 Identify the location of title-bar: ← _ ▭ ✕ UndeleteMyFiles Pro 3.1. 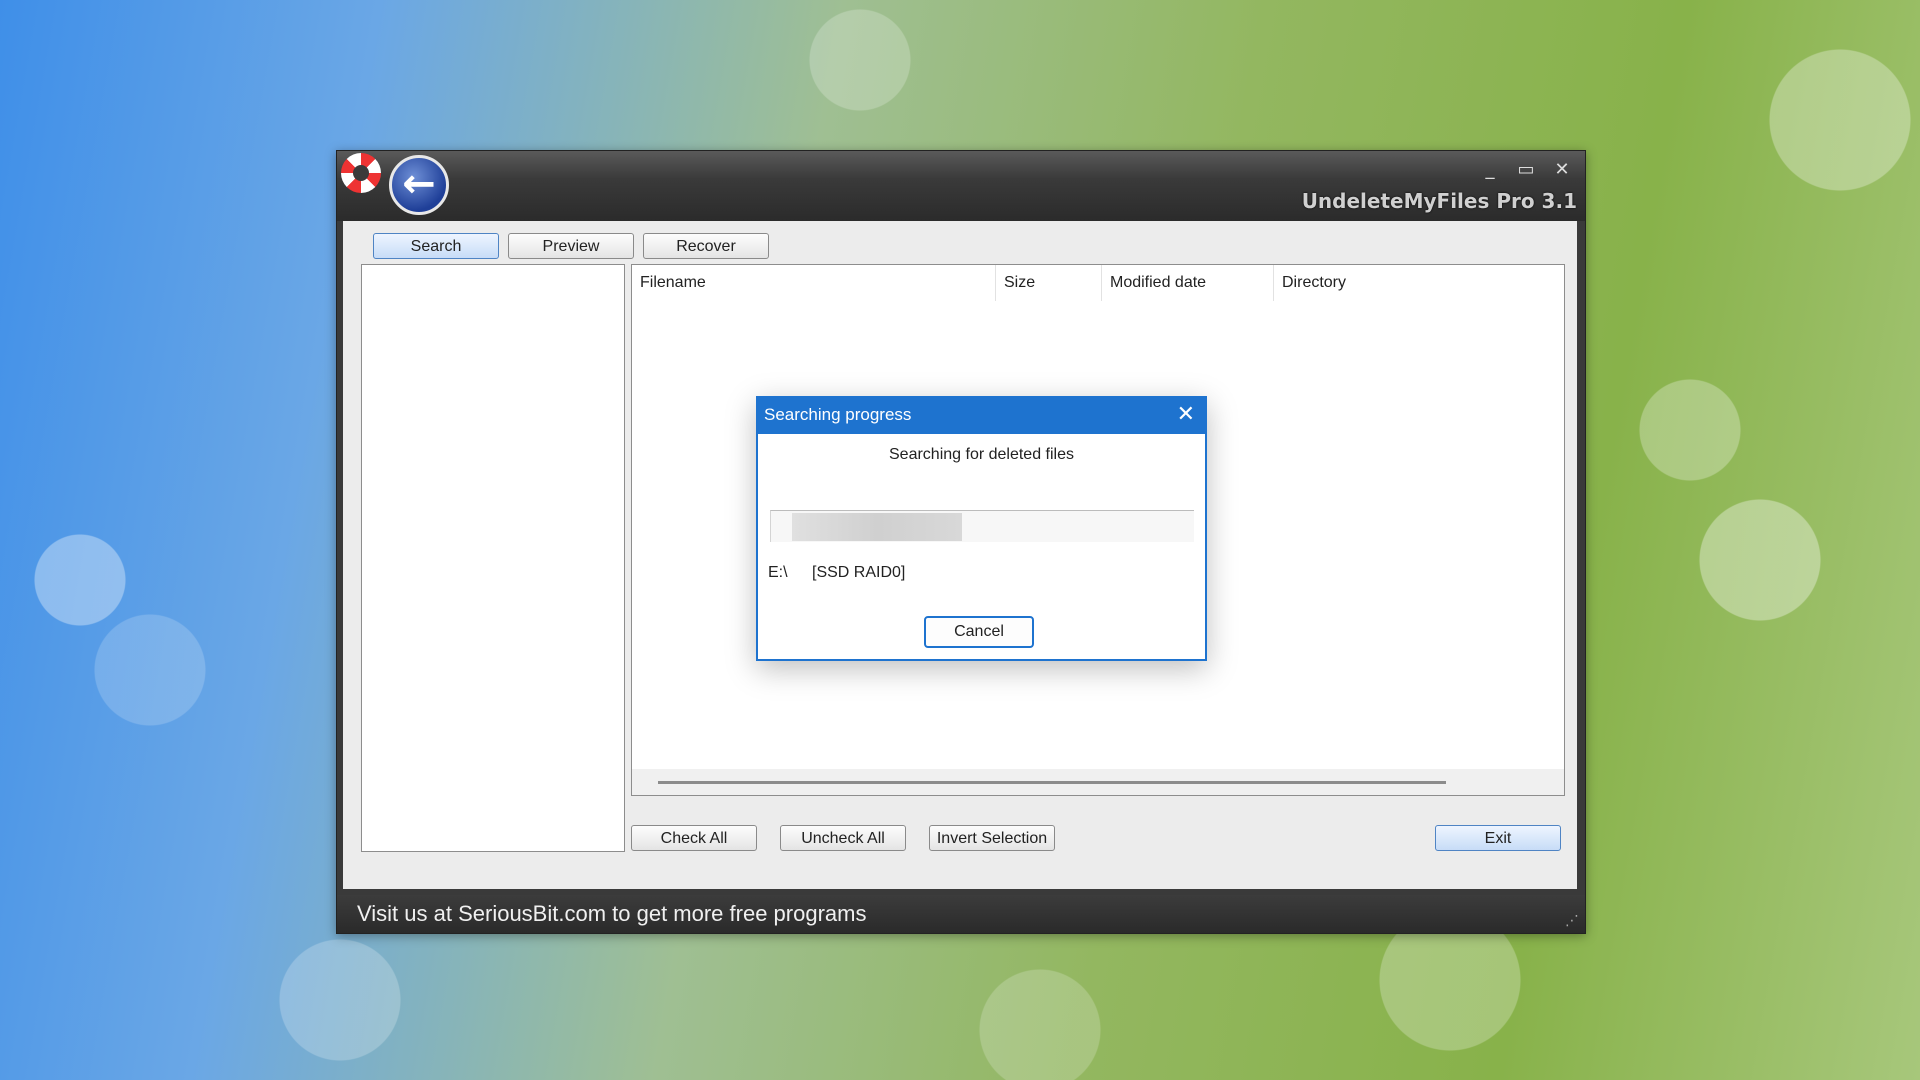
(961, 186).